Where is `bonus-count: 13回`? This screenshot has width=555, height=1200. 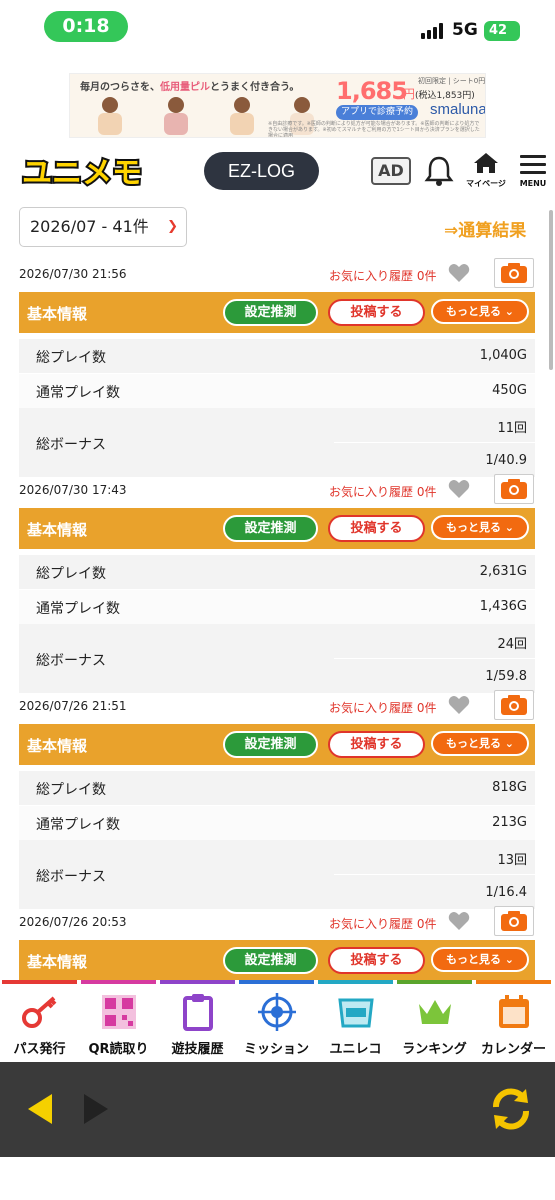
bonus-count: 13回 is located at coordinates (512, 860).